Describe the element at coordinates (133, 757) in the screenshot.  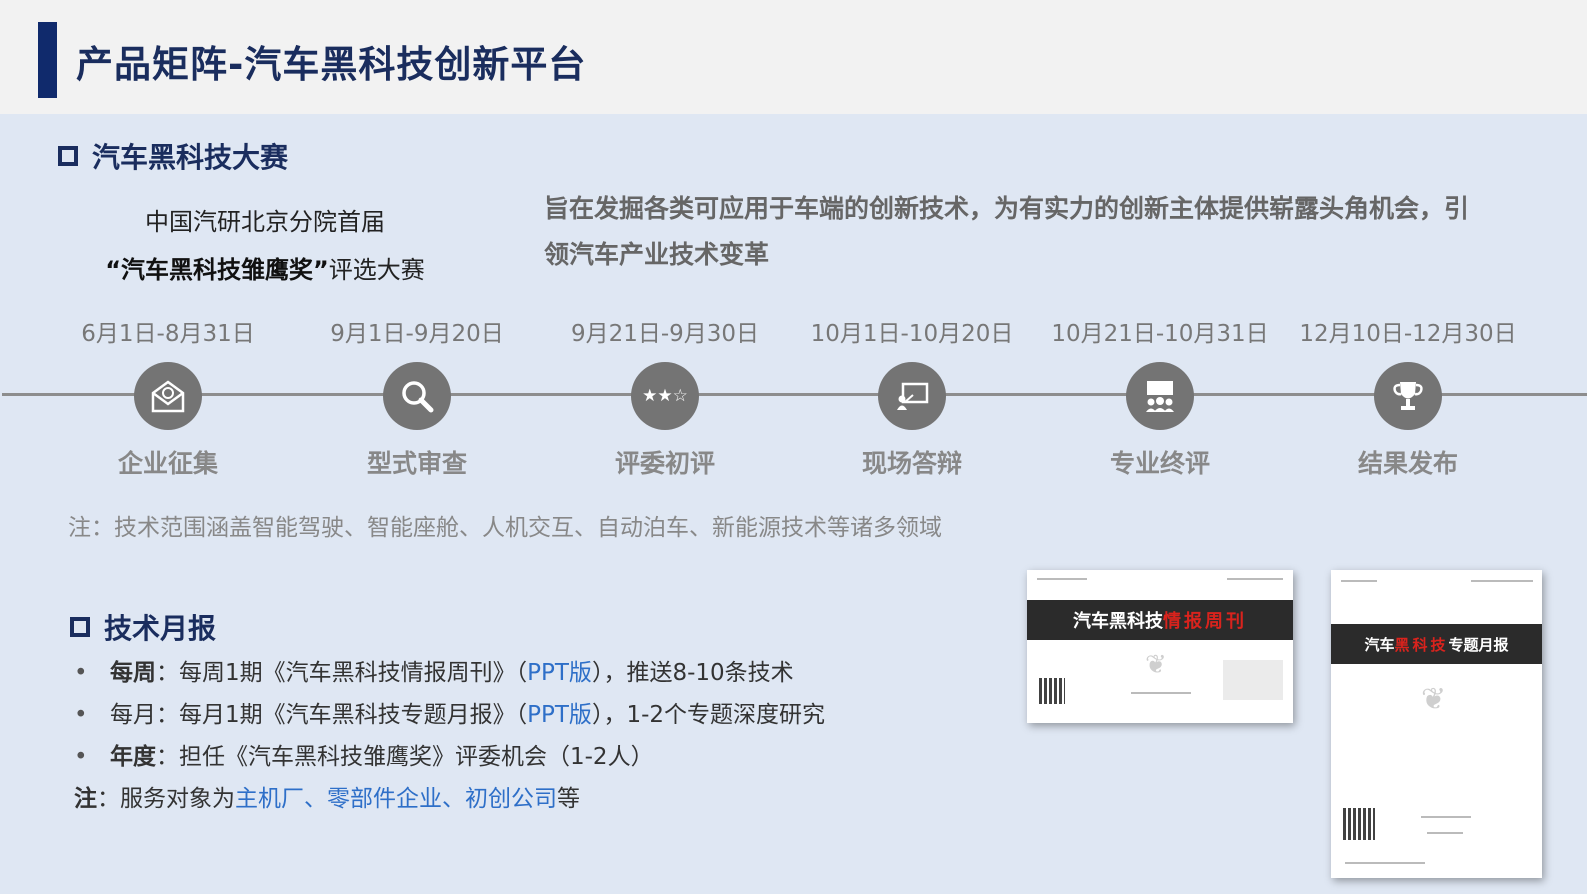
I see `item-lead: 年度` at that location.